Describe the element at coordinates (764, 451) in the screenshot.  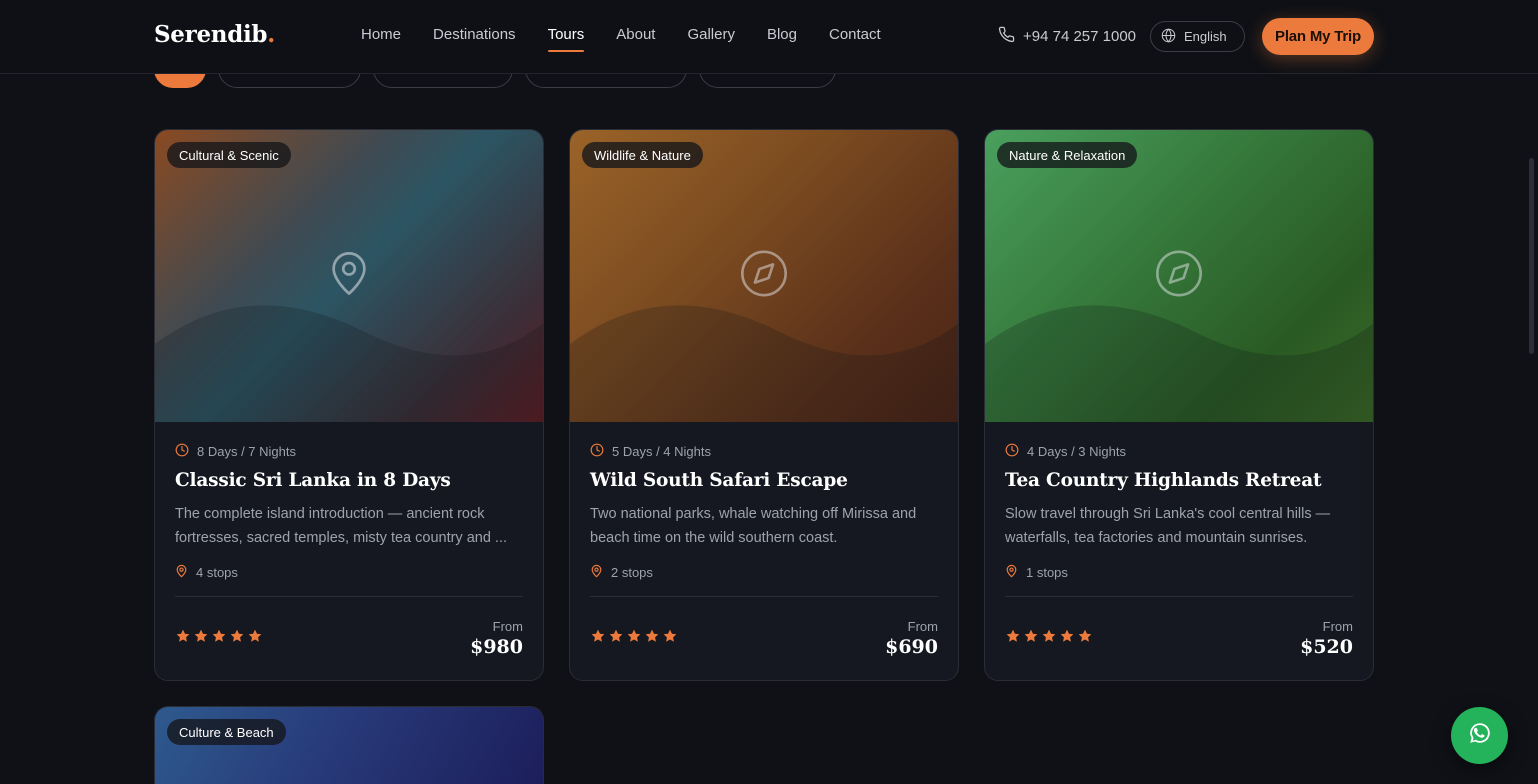
I see `tour-duration: 5 Days / 4 Nights` at that location.